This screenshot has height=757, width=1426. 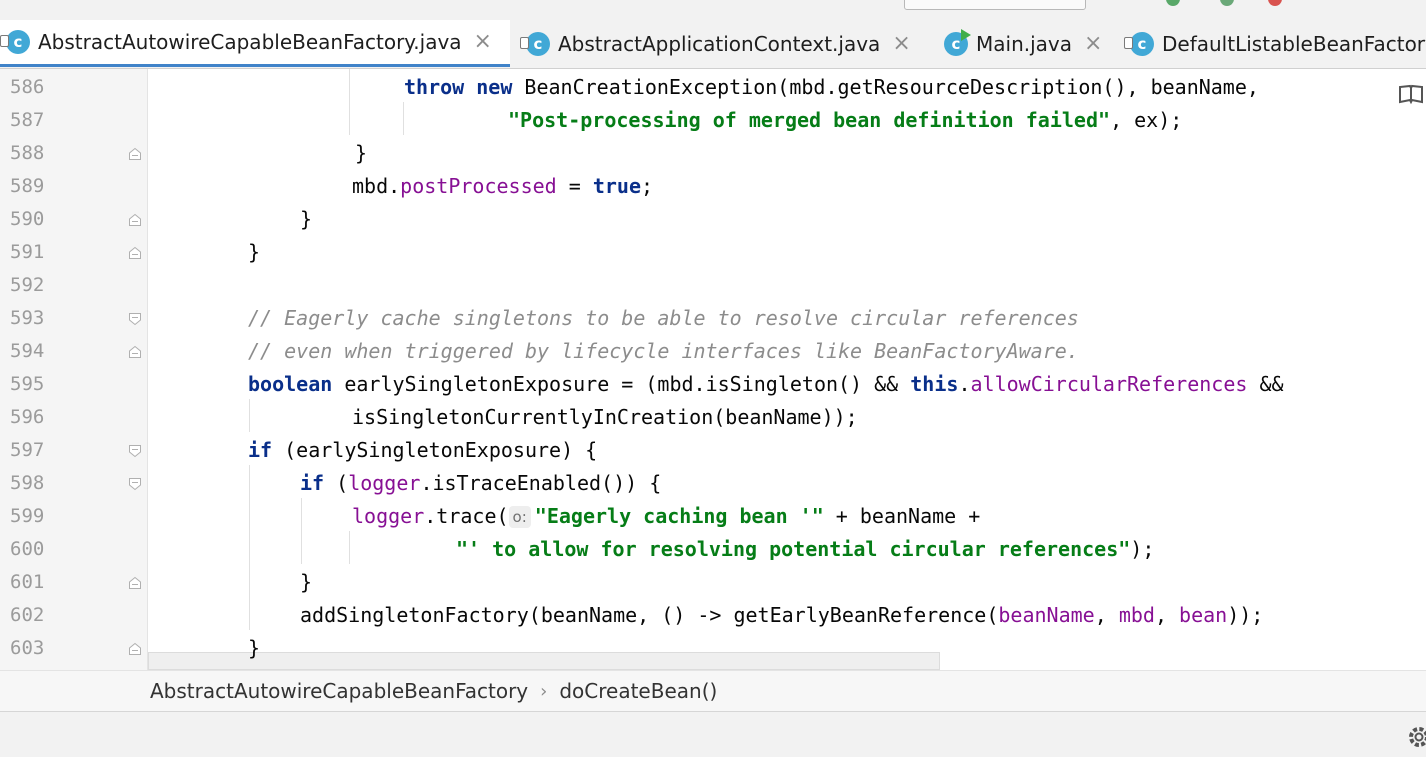 What do you see at coordinates (290, 384) in the screenshot?
I see `code-token: boolean` at bounding box center [290, 384].